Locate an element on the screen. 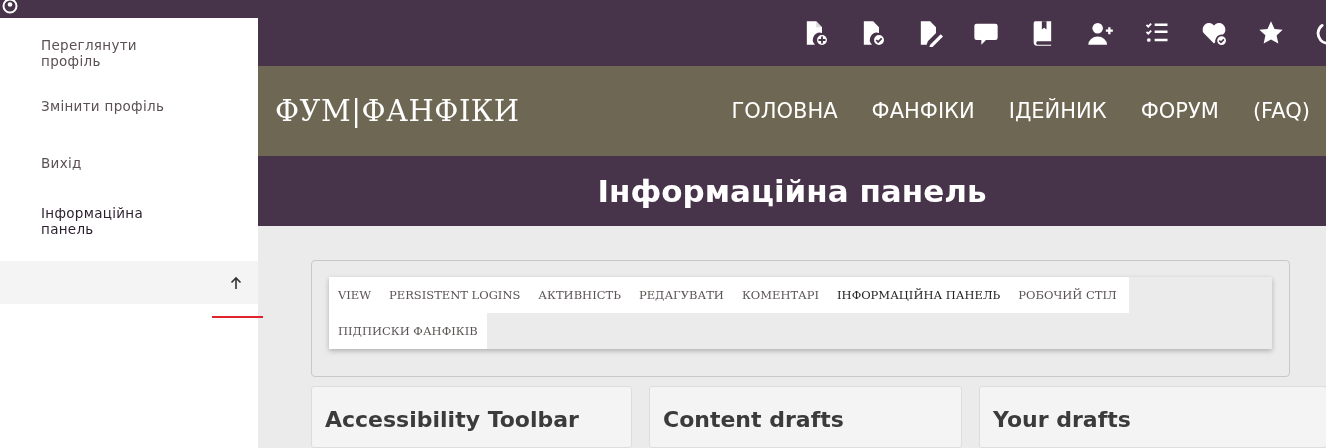 The width and height of the screenshot is (1326, 448). tab: VIEW is located at coordinates (355, 295).